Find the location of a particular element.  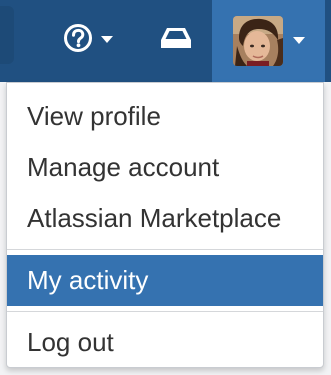

inbox-icon is located at coordinates (176, 40).